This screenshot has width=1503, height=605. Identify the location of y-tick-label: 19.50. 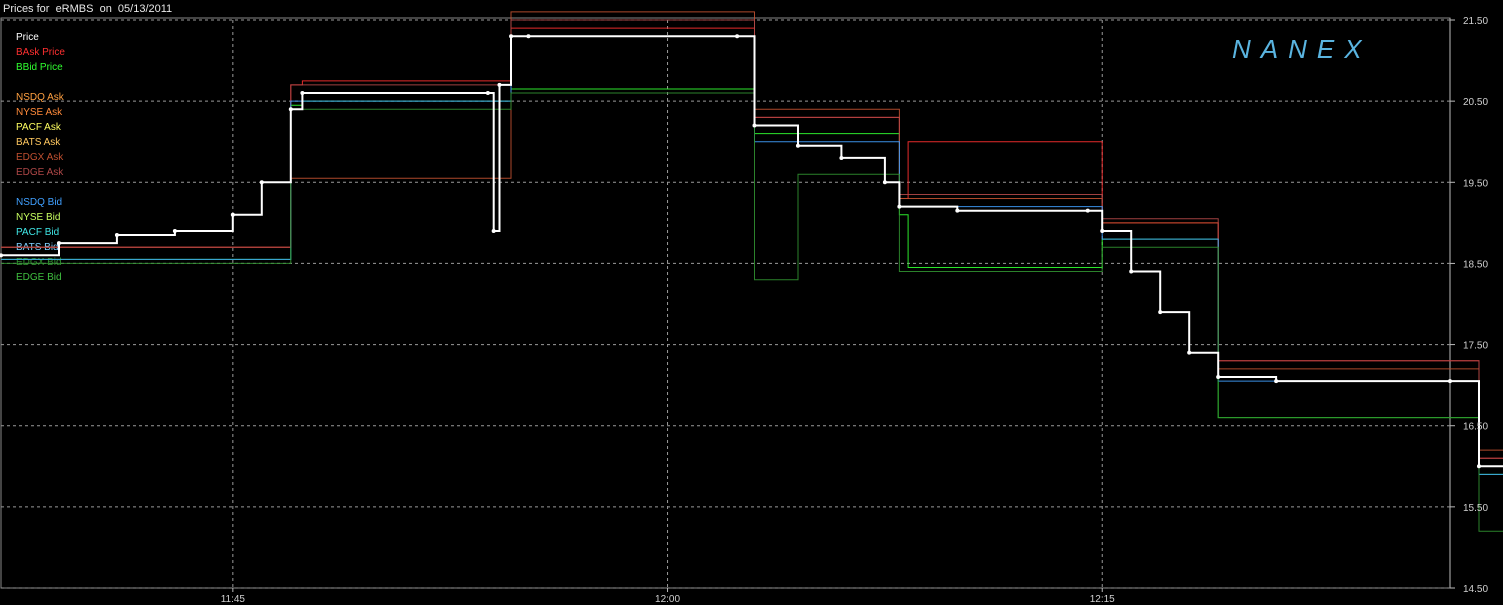
(1475, 183).